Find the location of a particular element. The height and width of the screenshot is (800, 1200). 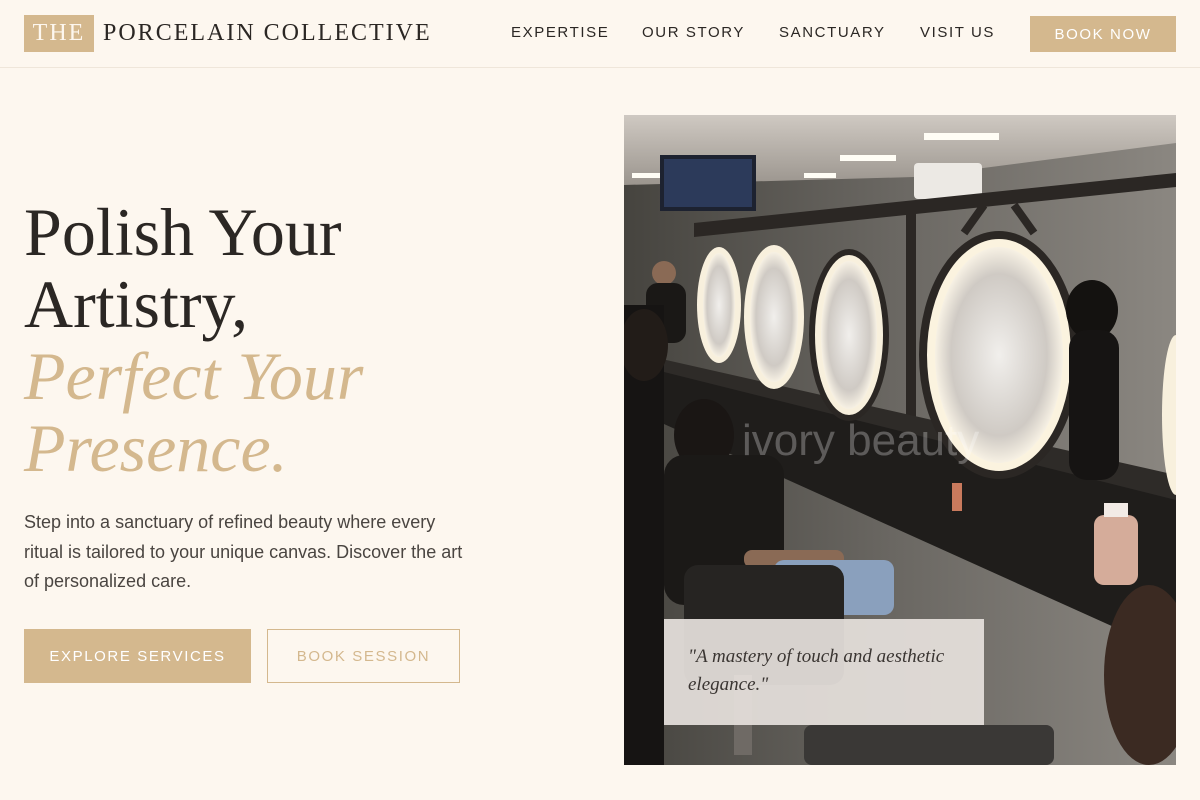

nav-sanctuary: SANCTUARY is located at coordinates (832, 32).